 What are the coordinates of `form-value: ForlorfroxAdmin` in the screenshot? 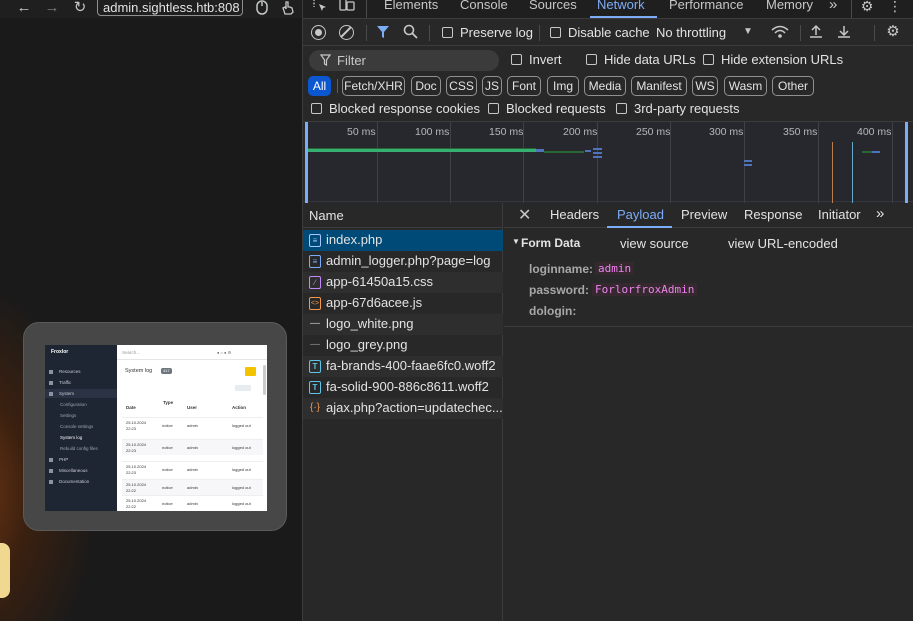 It's located at (645, 289).